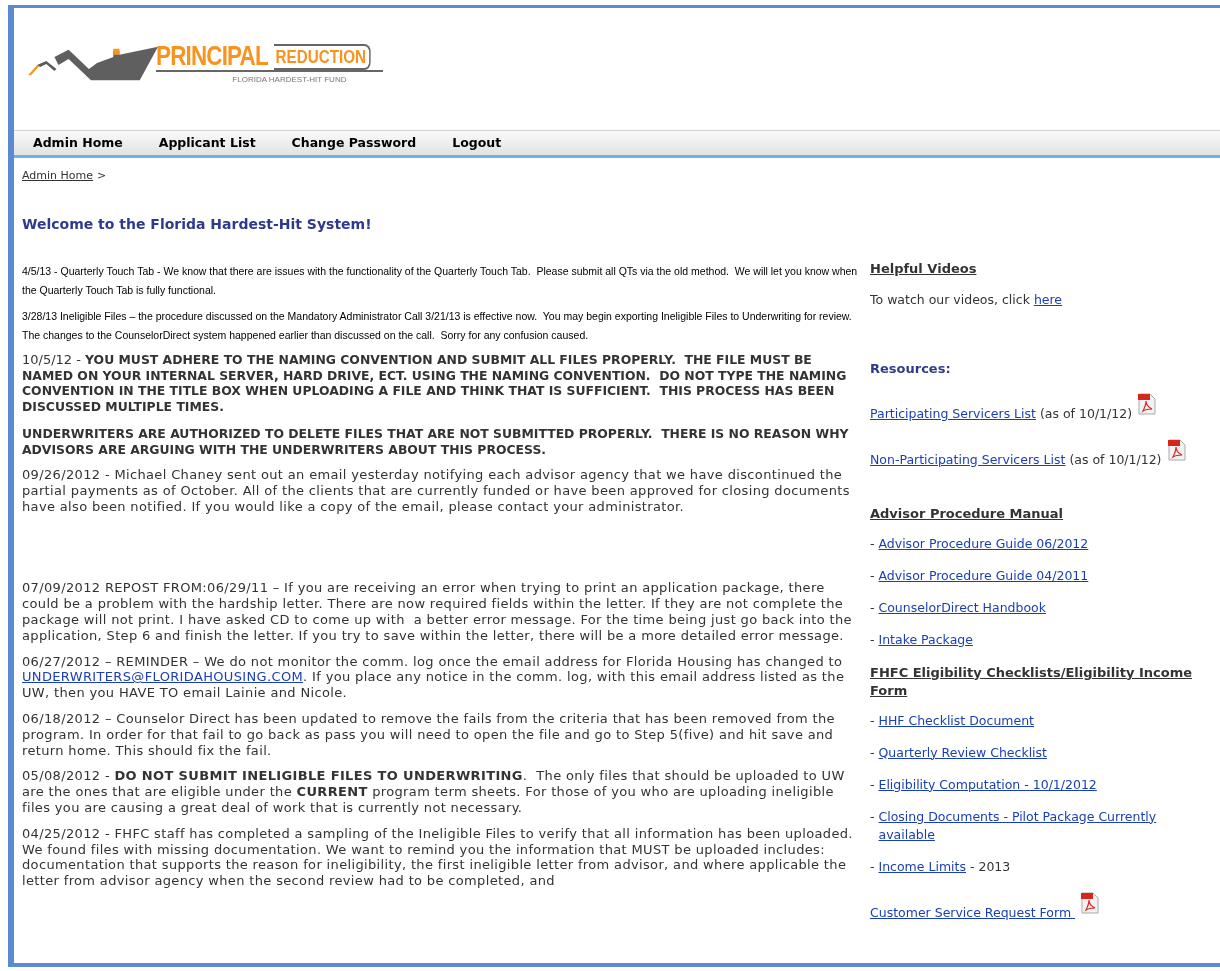  What do you see at coordinates (477, 143) in the screenshot?
I see `nav-link: Logout` at bounding box center [477, 143].